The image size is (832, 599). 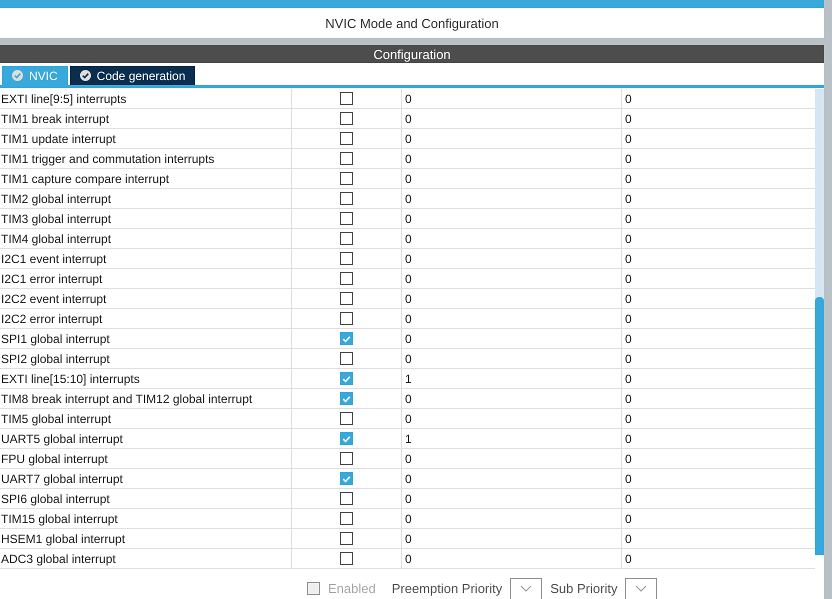 What do you see at coordinates (146, 538) in the screenshot?
I see `table-cell: HSEM1 global interrupt` at bounding box center [146, 538].